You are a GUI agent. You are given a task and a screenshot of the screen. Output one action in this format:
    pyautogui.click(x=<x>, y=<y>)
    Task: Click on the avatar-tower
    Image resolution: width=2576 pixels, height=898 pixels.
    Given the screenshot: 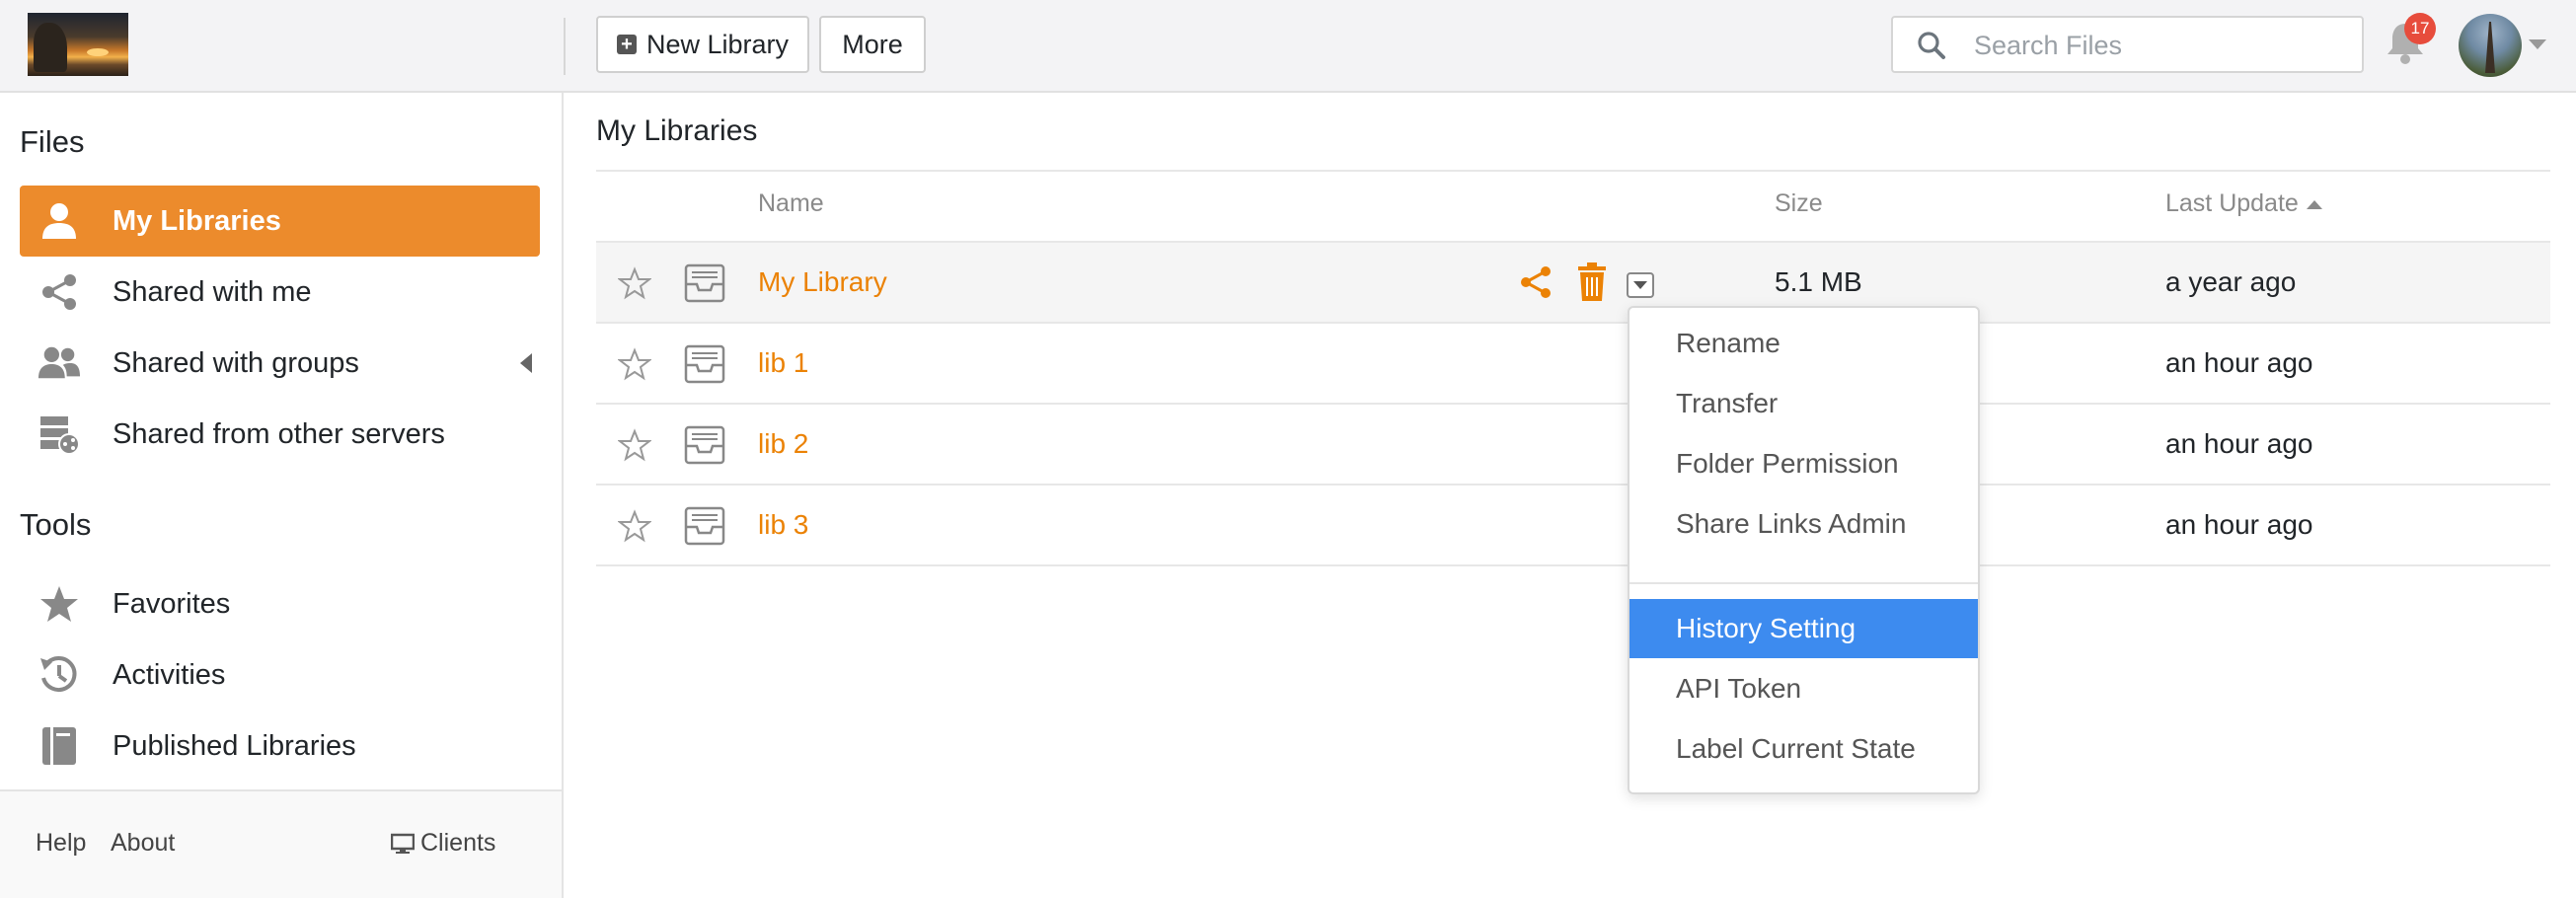 What is the action you would take?
    pyautogui.click(x=2490, y=47)
    